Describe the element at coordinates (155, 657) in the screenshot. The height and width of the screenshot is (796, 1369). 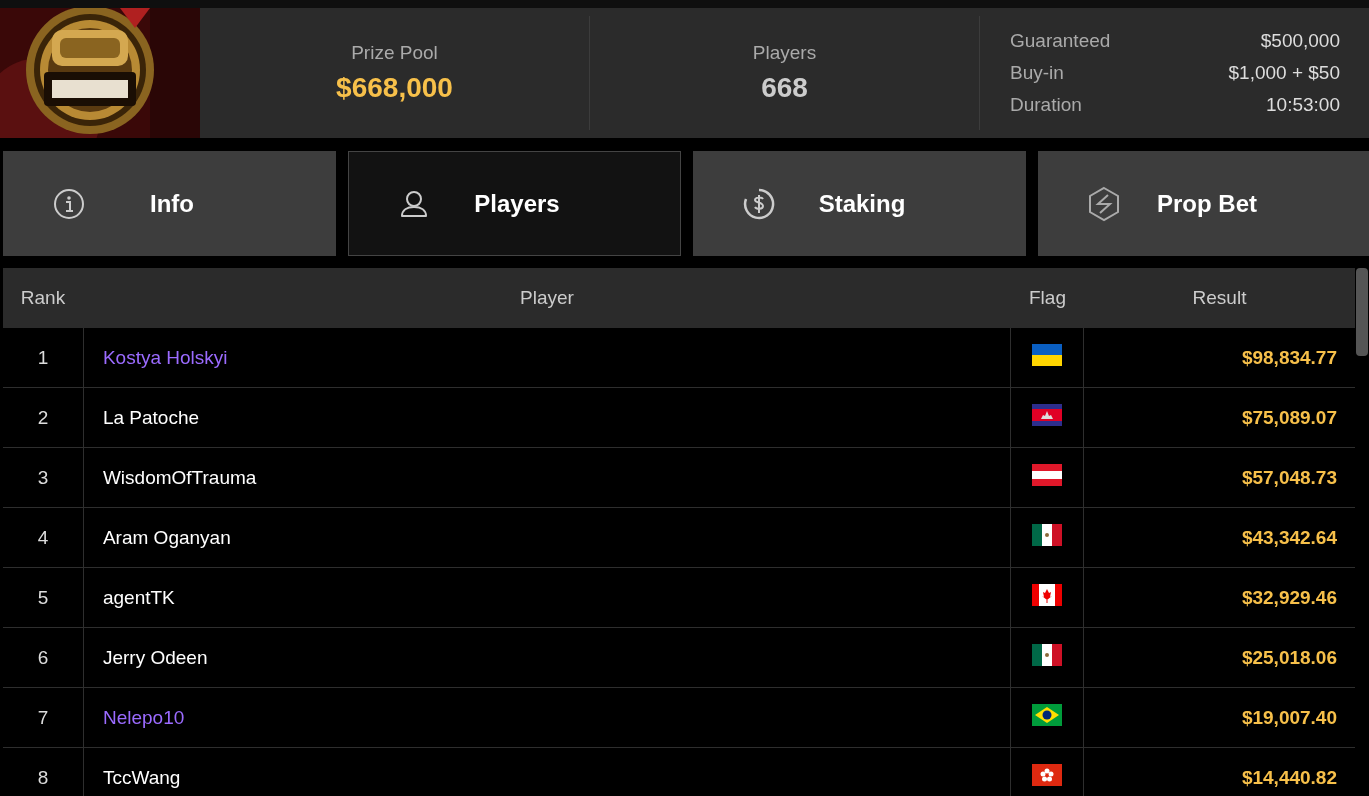
I see `player-name: Jerry Odeen` at that location.